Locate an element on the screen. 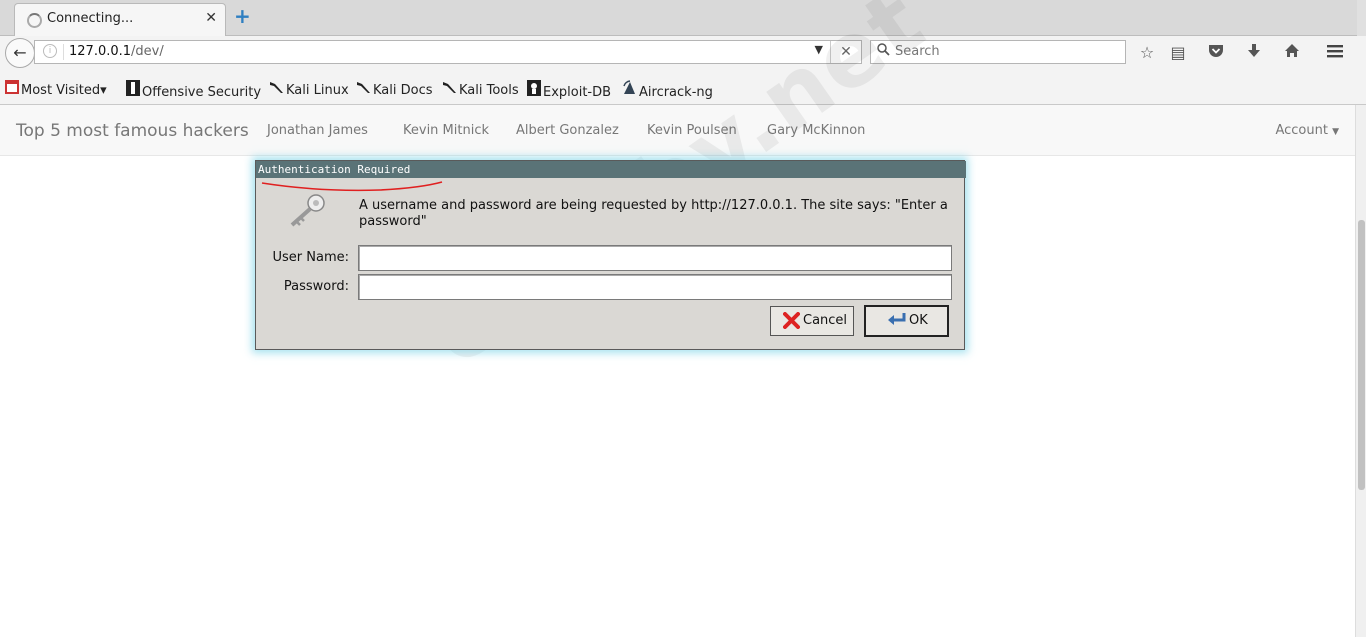 This screenshot has width=1366, height=637. chevron-down-icon: ▾ is located at coordinates (103, 90).